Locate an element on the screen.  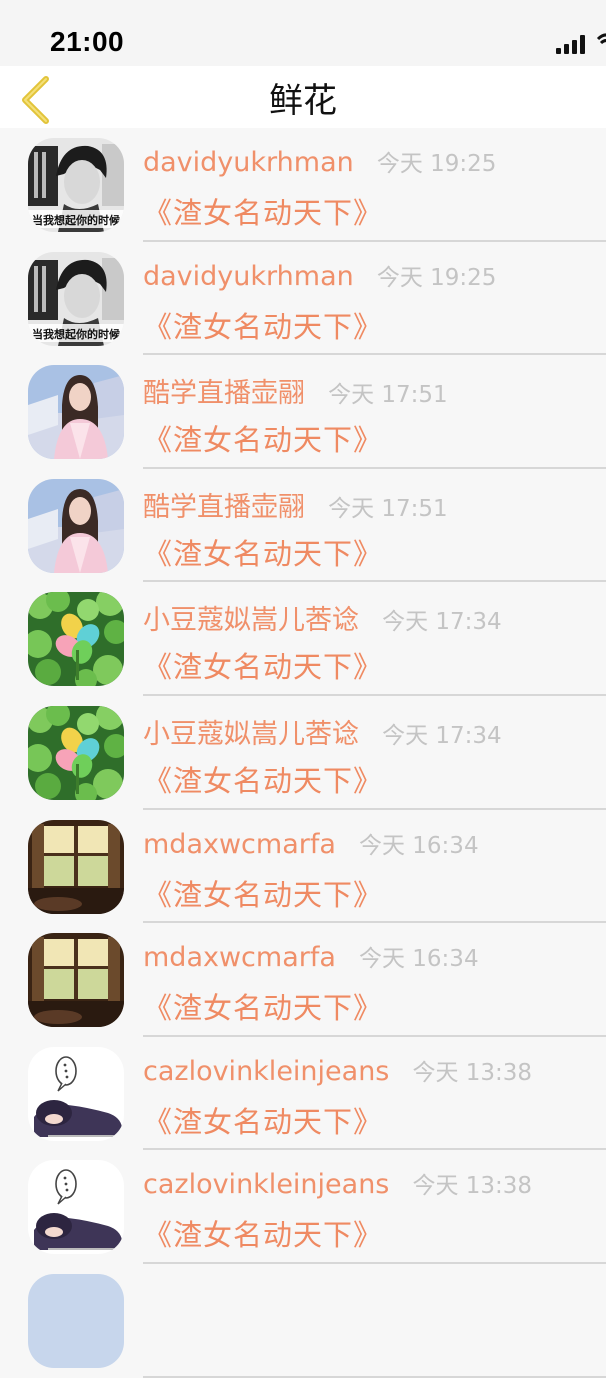
page-title: 鲜花 is located at coordinates (303, 101).